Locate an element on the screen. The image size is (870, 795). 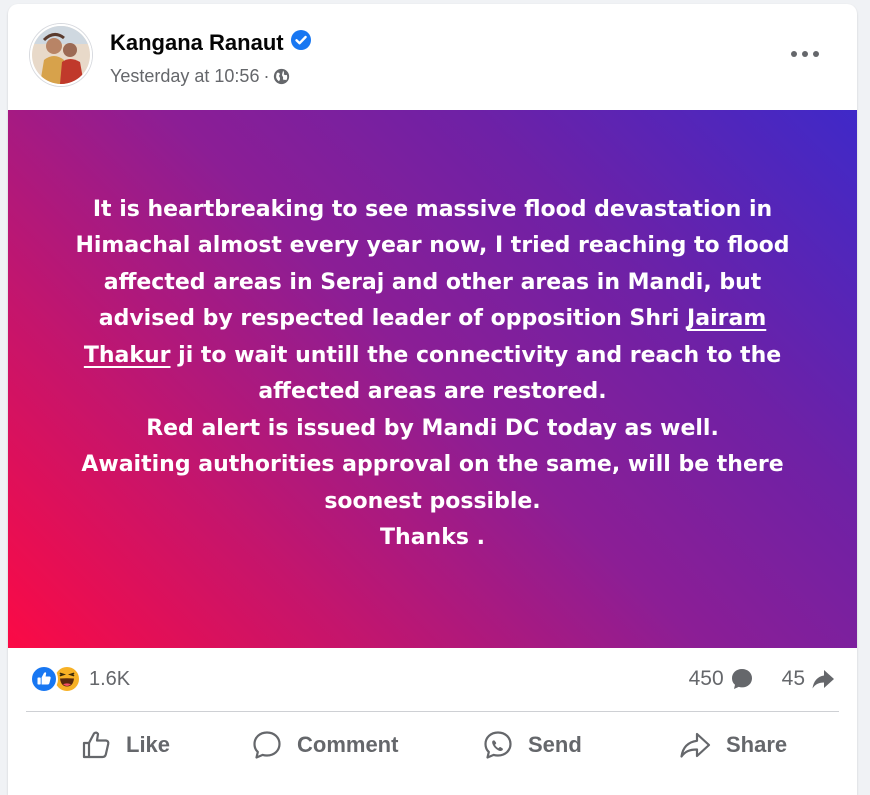
reactions-summary: 1.6K is located at coordinates (80, 679).